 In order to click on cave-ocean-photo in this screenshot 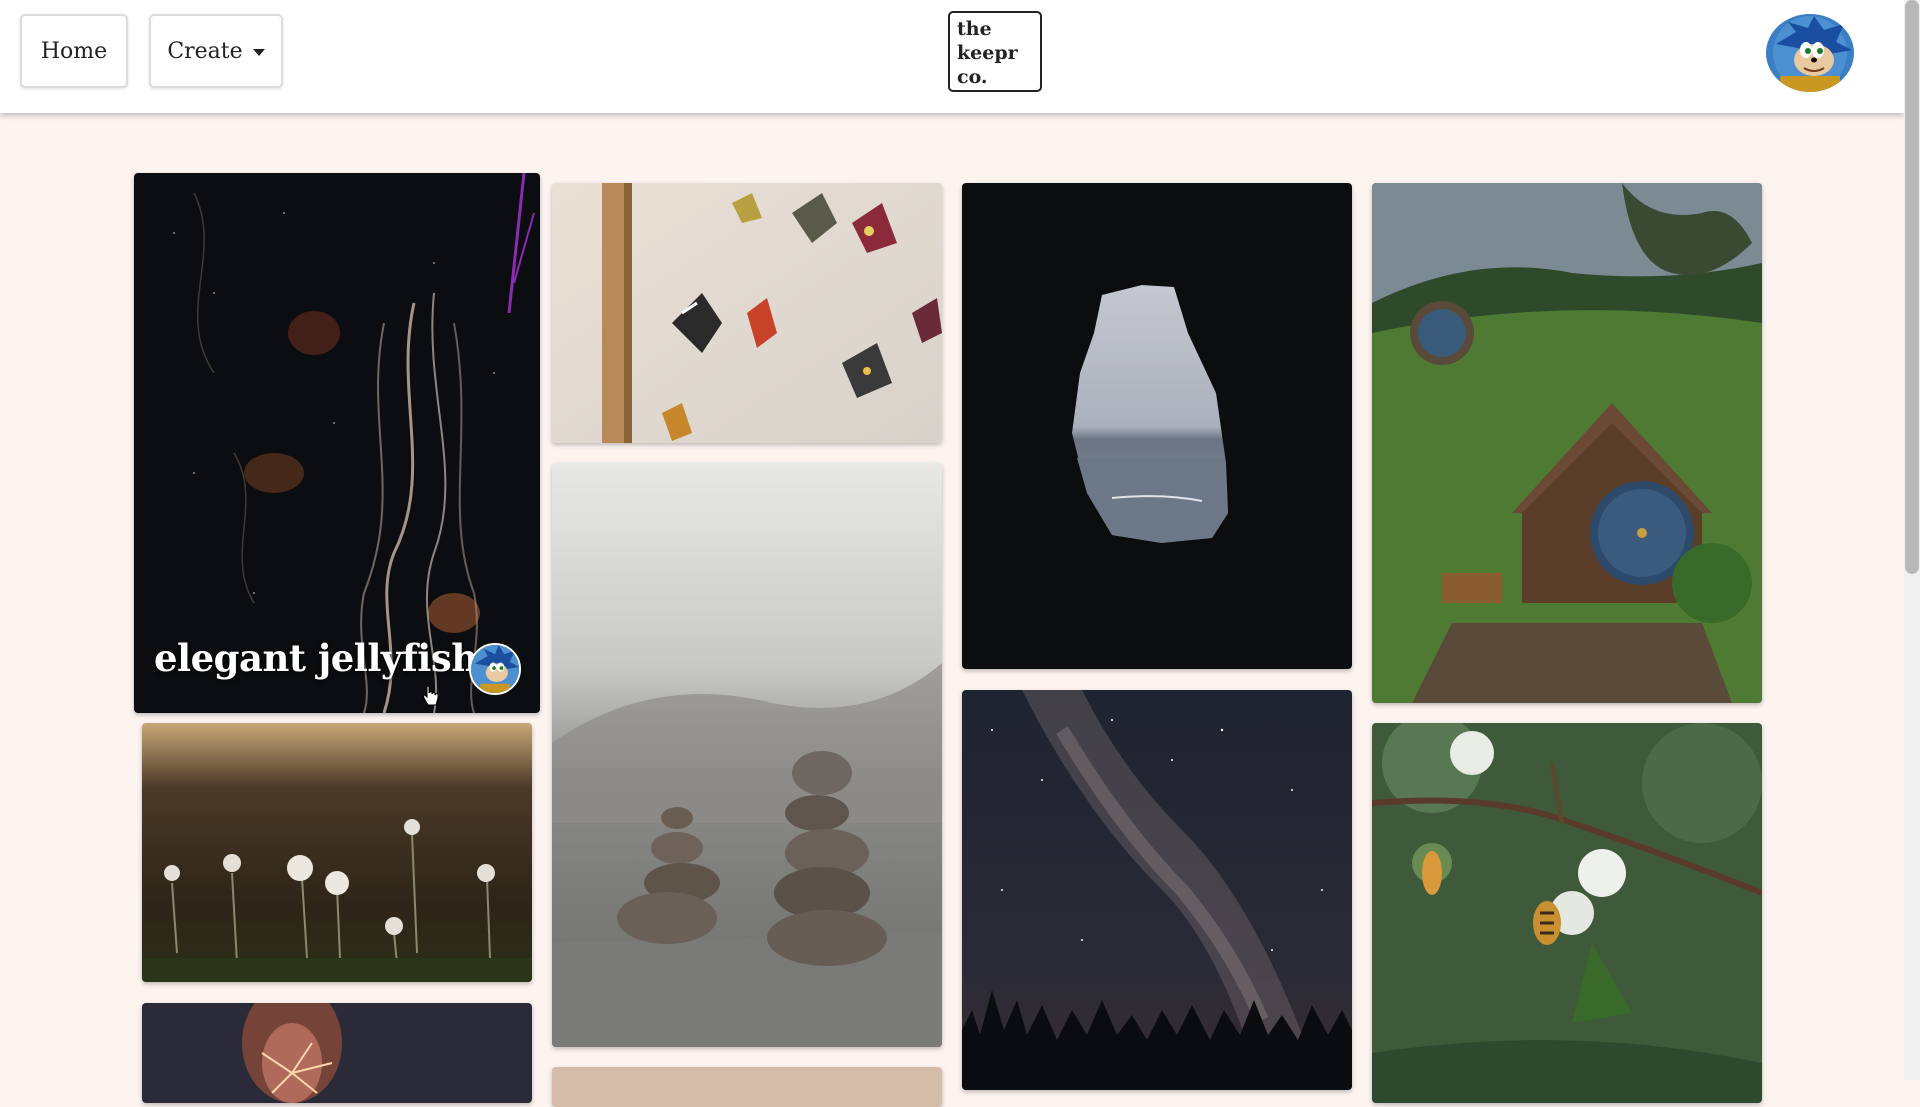, I will do `click(1157, 426)`.